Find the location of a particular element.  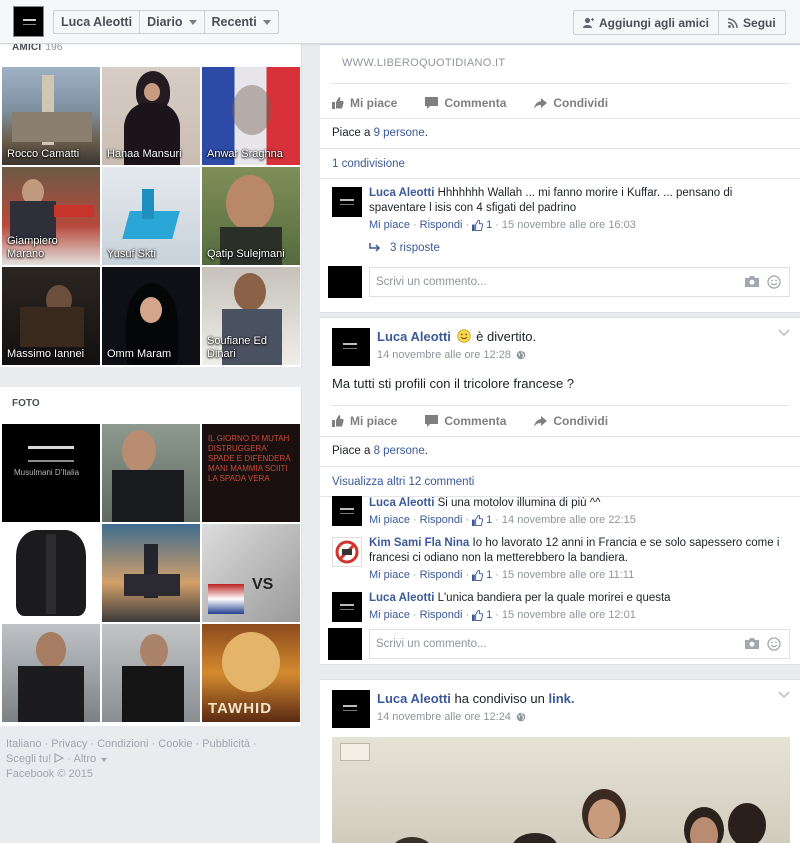

post-timestamp: 14 novembre alle ore 12:24 is located at coordinates (444, 717).